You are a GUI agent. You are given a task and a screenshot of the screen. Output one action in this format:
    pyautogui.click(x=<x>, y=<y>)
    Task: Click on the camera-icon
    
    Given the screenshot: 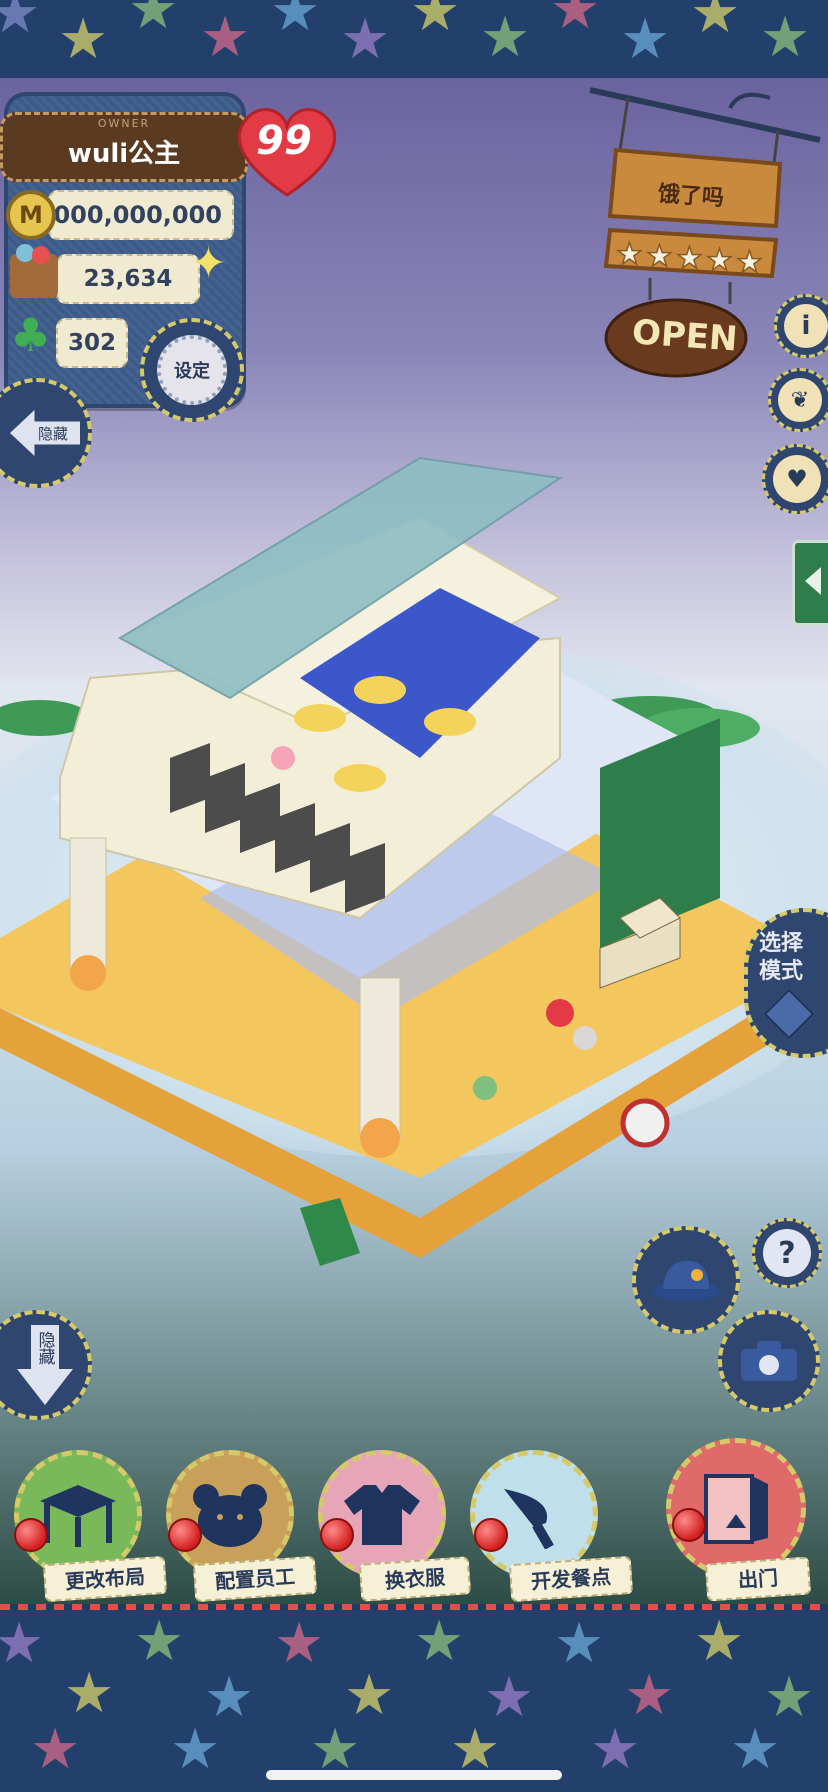 What is the action you would take?
    pyautogui.click(x=769, y=1361)
    